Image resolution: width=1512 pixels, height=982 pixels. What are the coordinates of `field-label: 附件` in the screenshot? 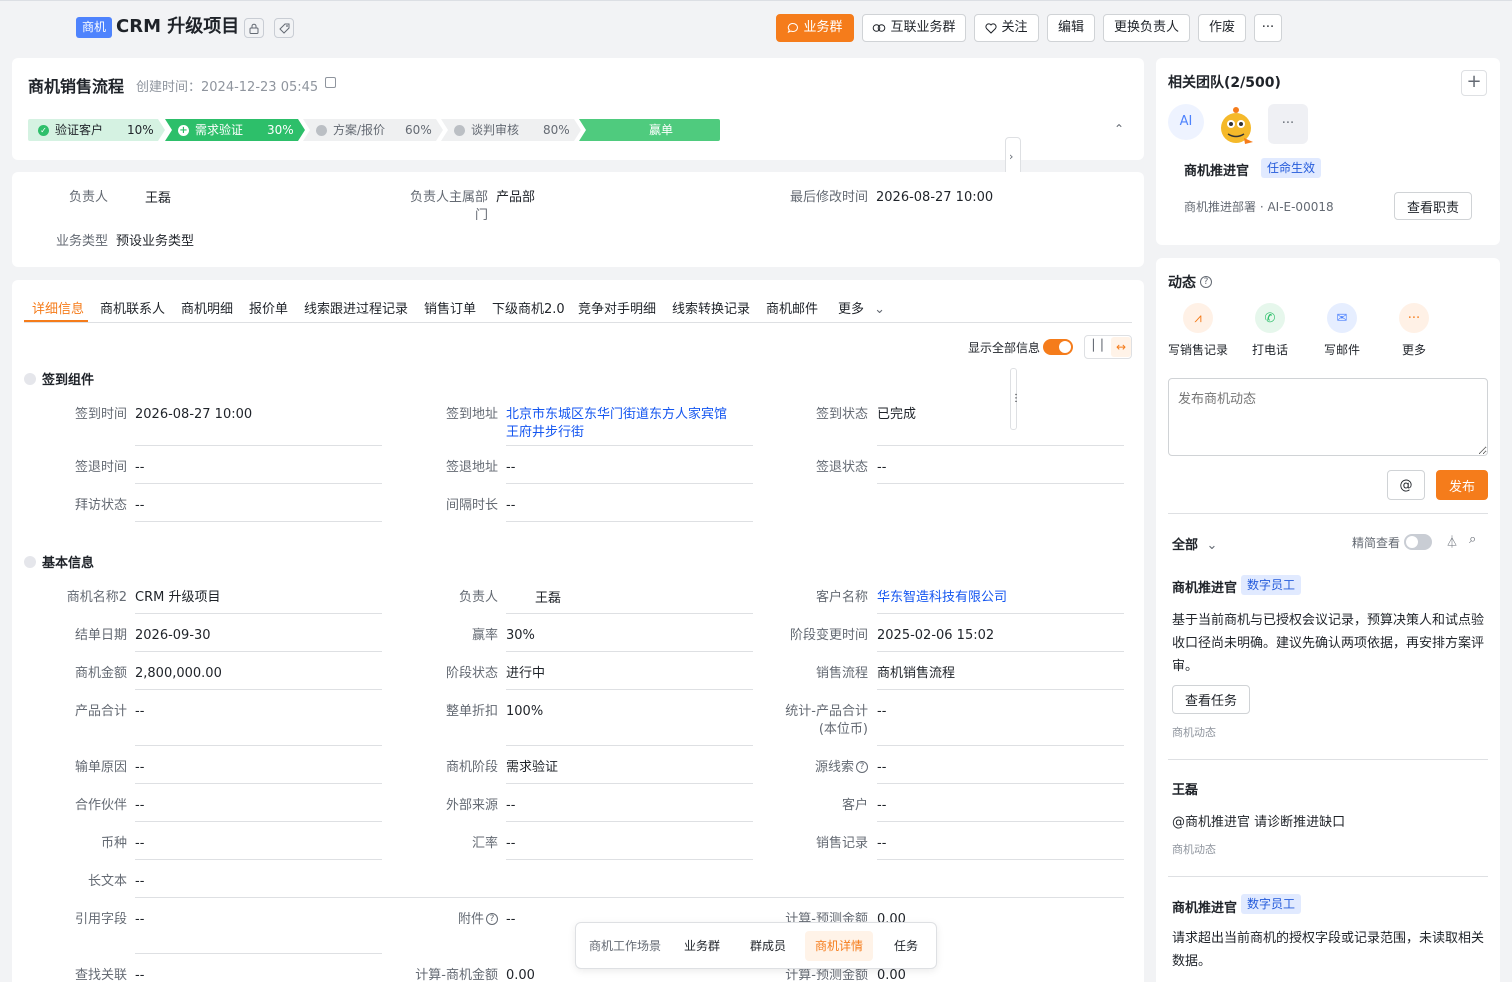 It's located at (470, 919).